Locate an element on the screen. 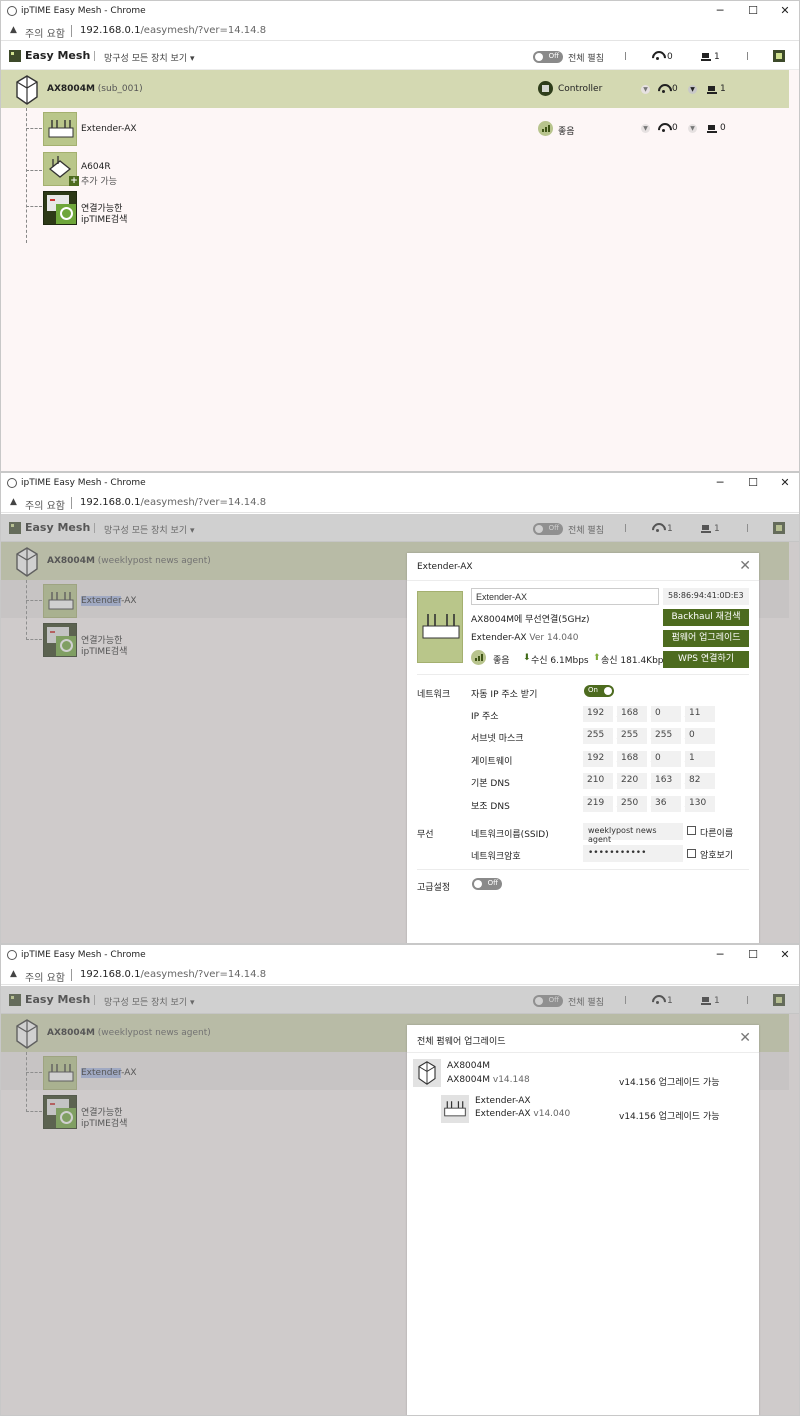 This screenshot has width=800, height=1416. ip-octet: 220 is located at coordinates (632, 781).